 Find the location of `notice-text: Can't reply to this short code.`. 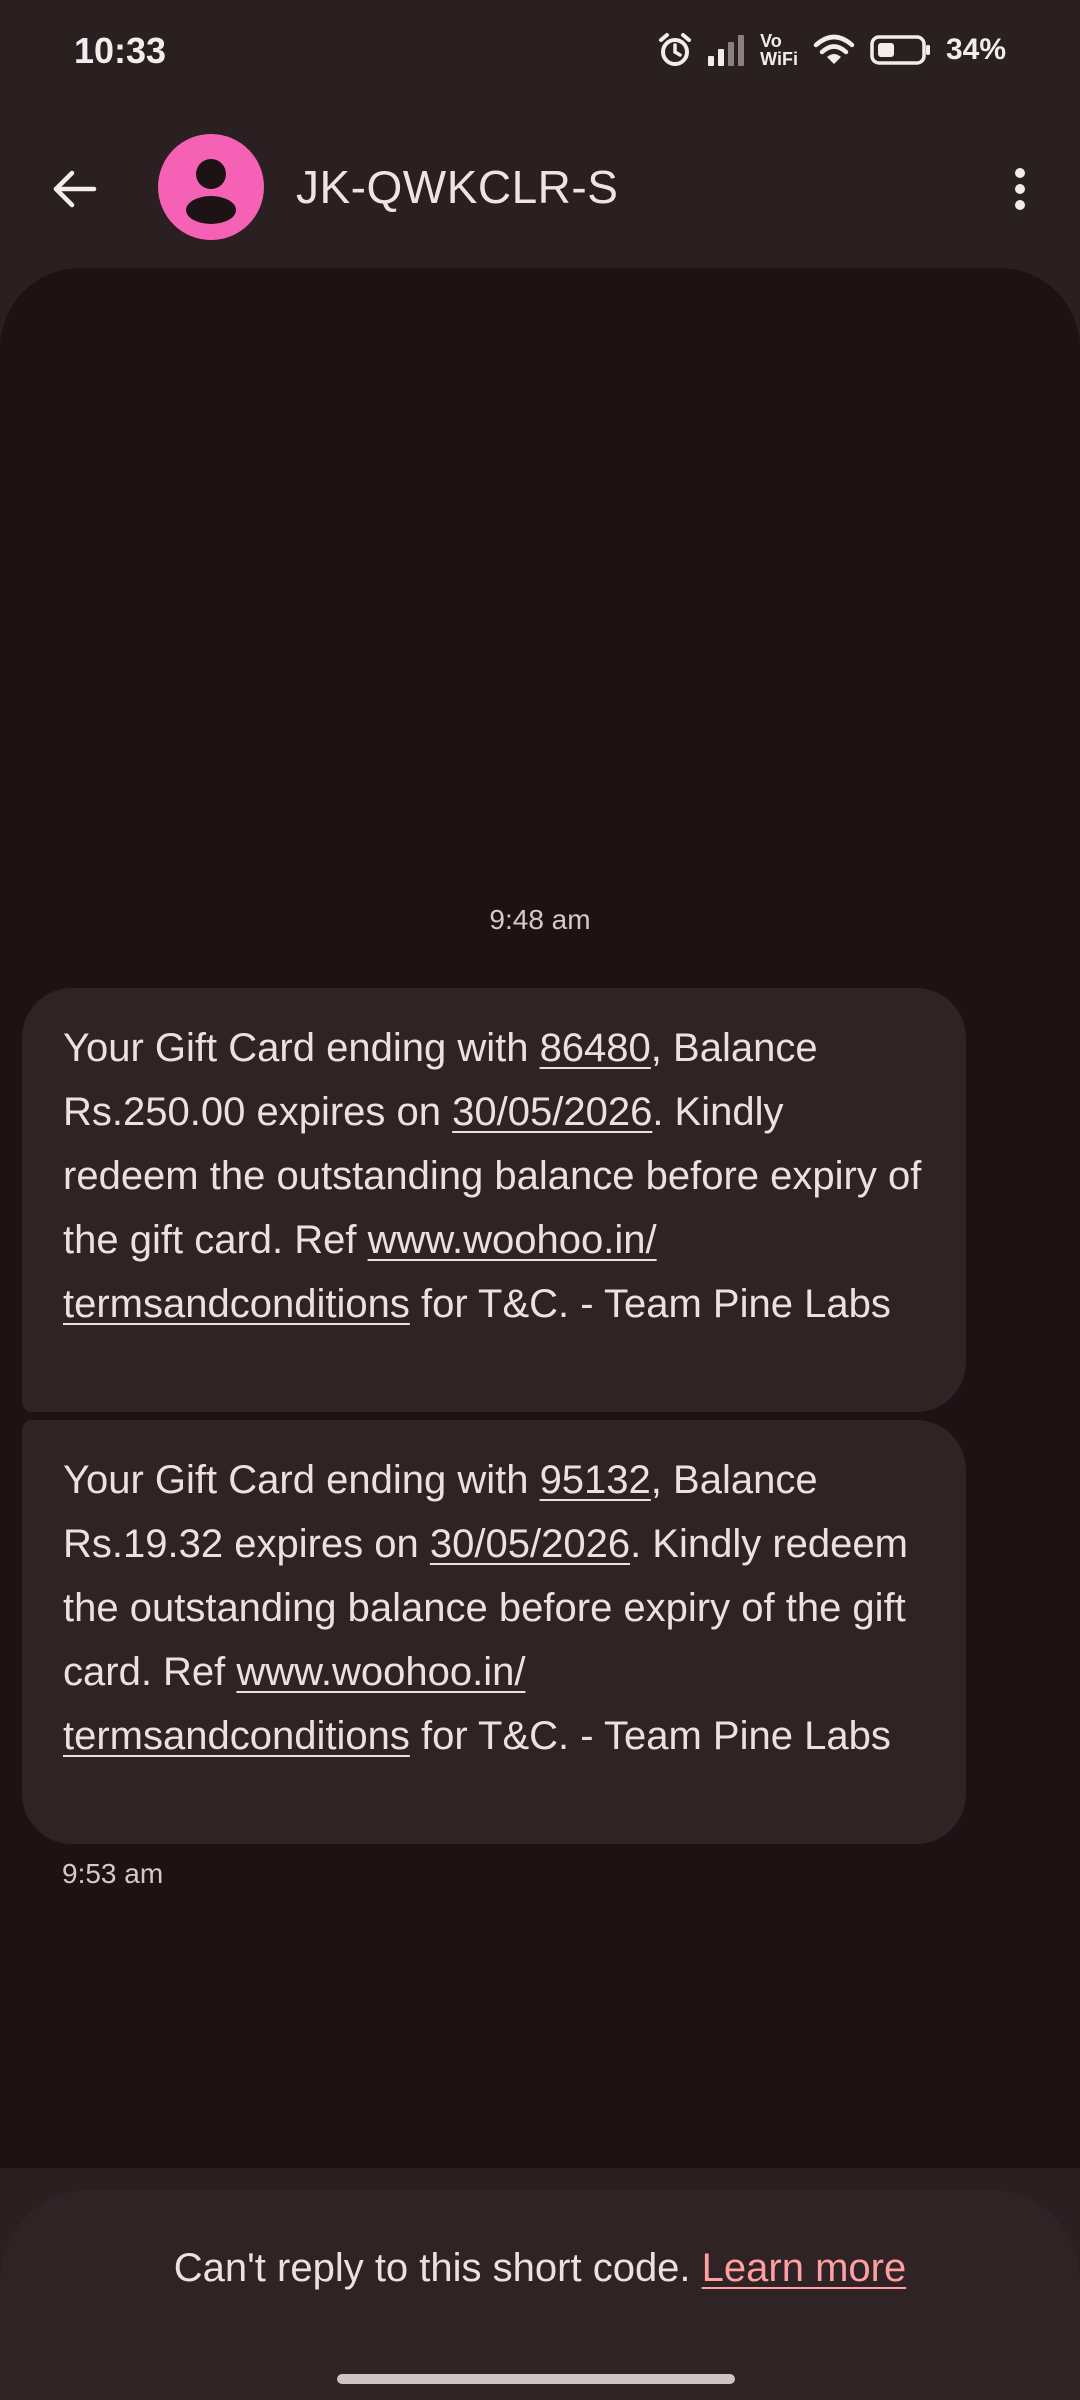

notice-text: Can't reply to this short code. is located at coordinates (437, 2268).